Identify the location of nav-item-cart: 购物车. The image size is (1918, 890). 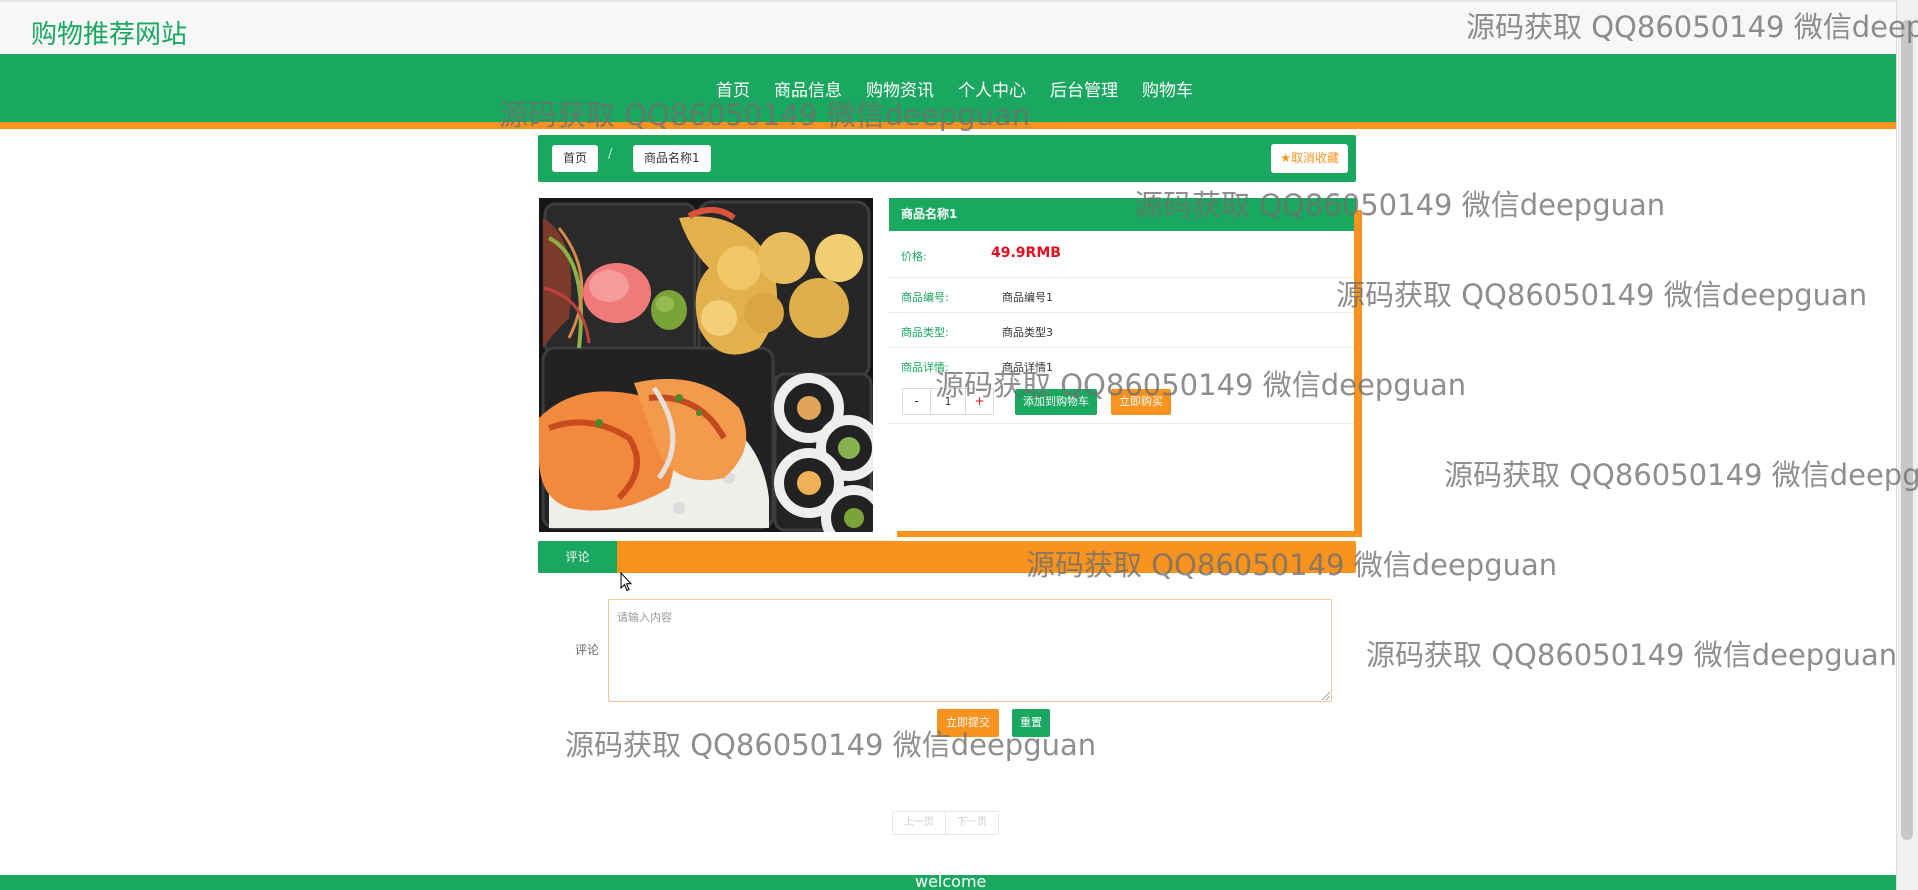
(1167, 88).